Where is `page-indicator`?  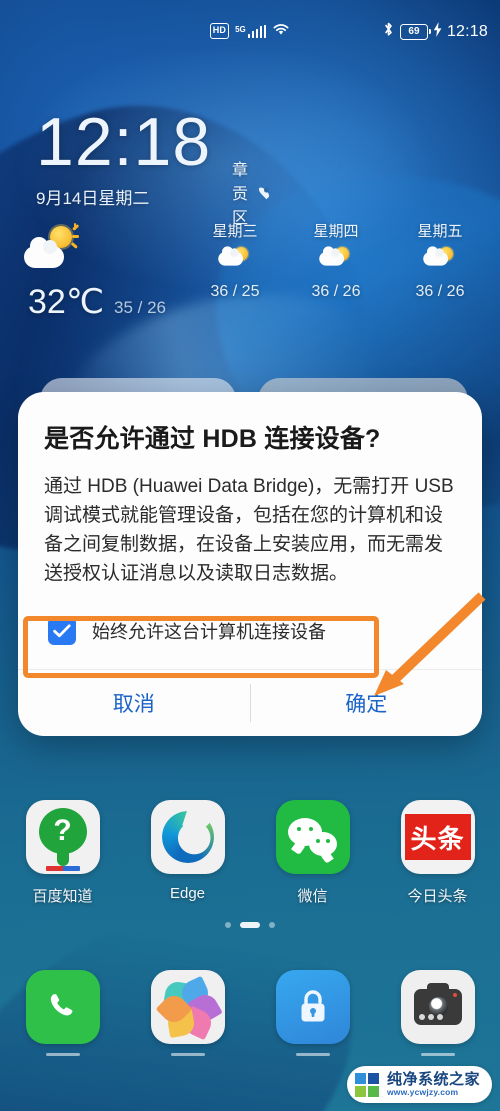 page-indicator is located at coordinates (250, 925).